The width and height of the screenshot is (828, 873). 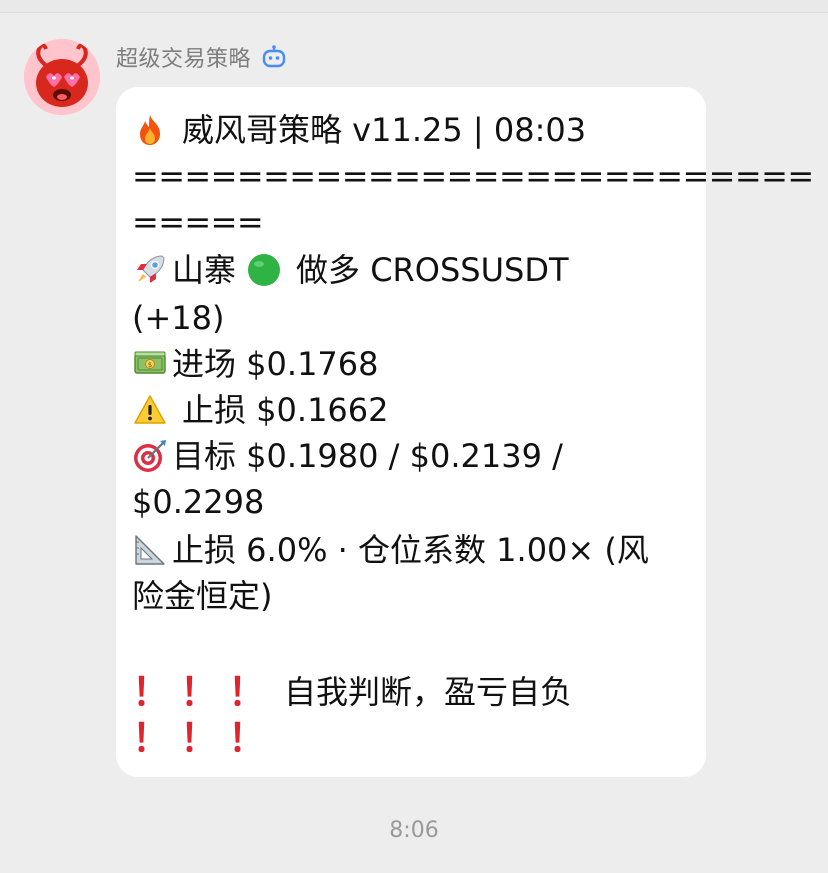 I want to click on target-icon, so click(x=150, y=456).